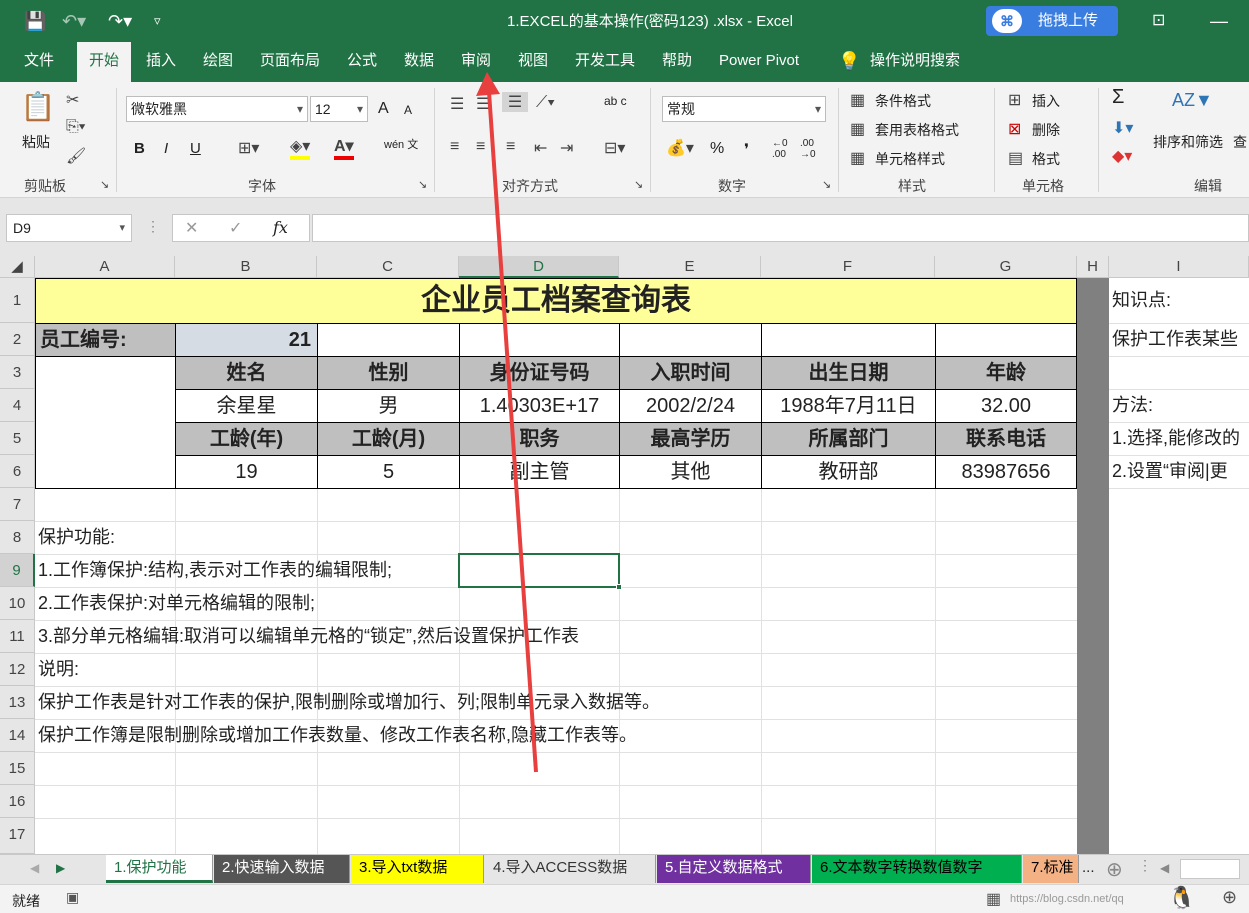 The height and width of the screenshot is (913, 1249). What do you see at coordinates (917, 130) in the screenshot?
I see `table-format-button: 套用表格格式` at bounding box center [917, 130].